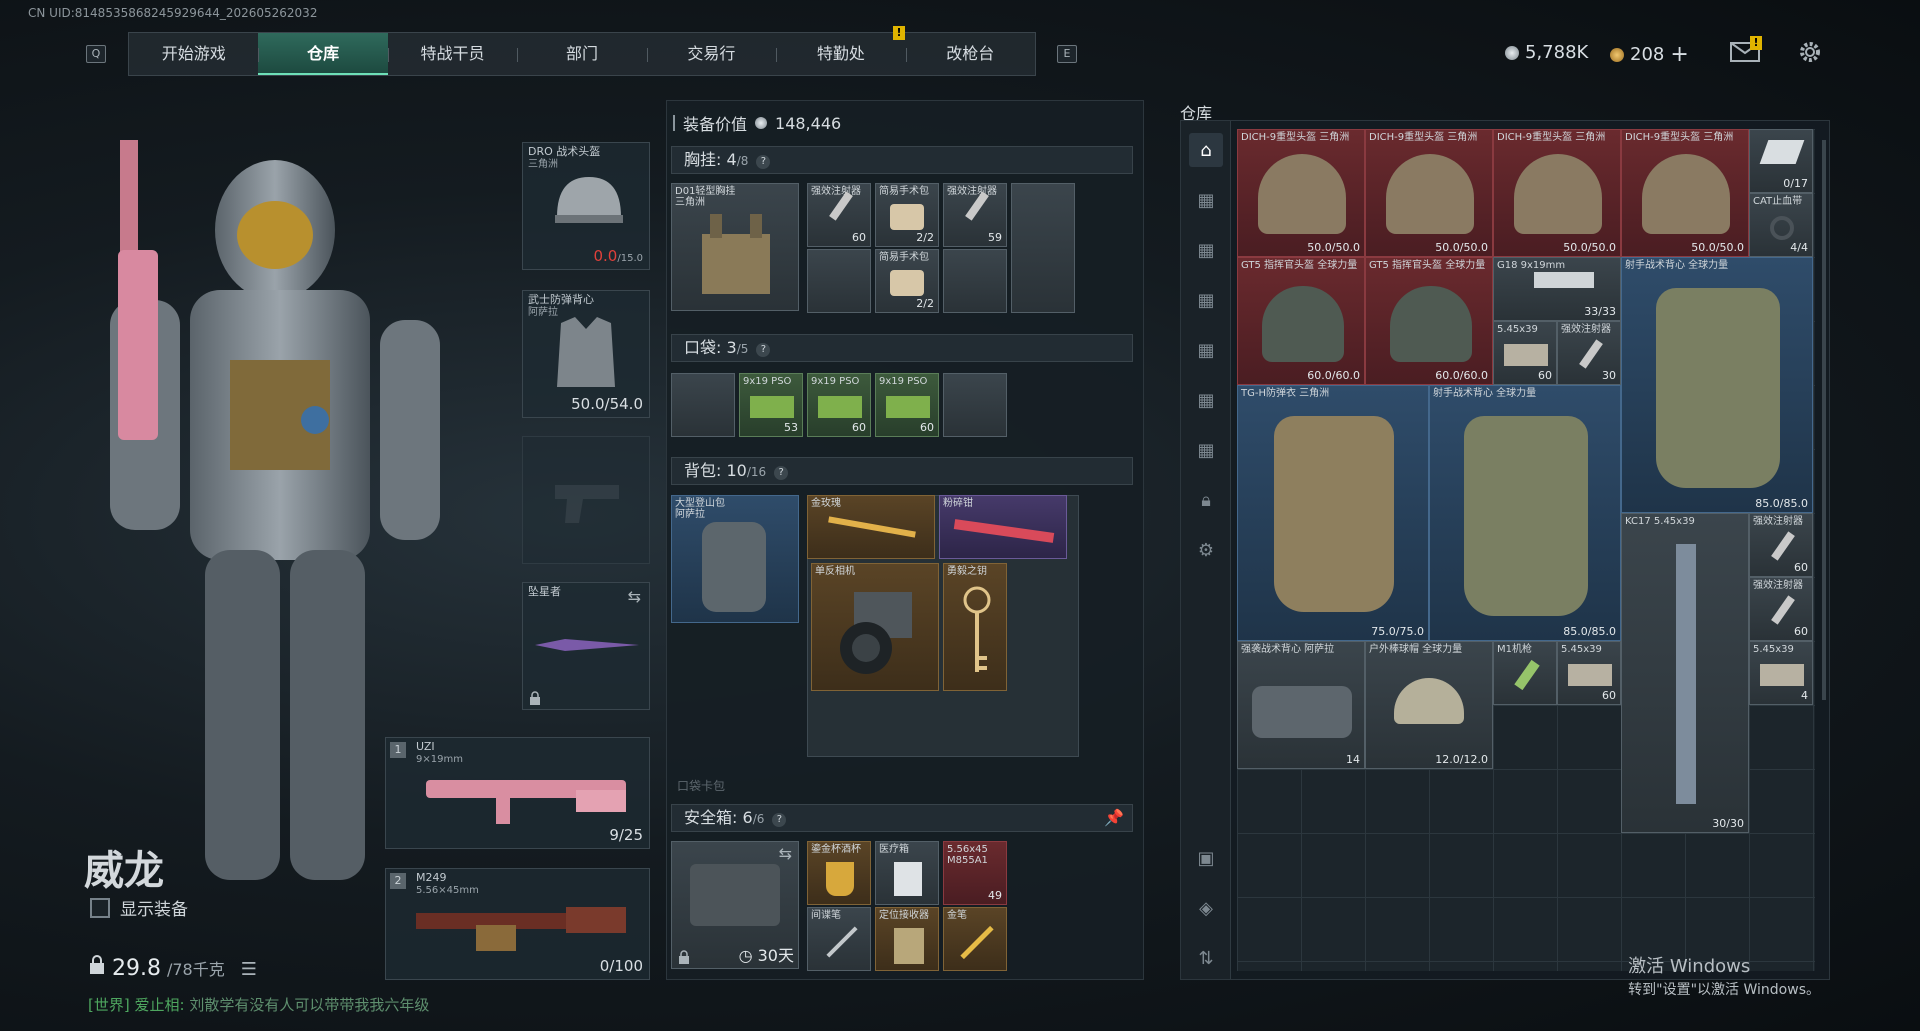  Describe the element at coordinates (839, 405) in the screenshot. I see `pocket-item-1: 9x19 PSO 60` at that location.